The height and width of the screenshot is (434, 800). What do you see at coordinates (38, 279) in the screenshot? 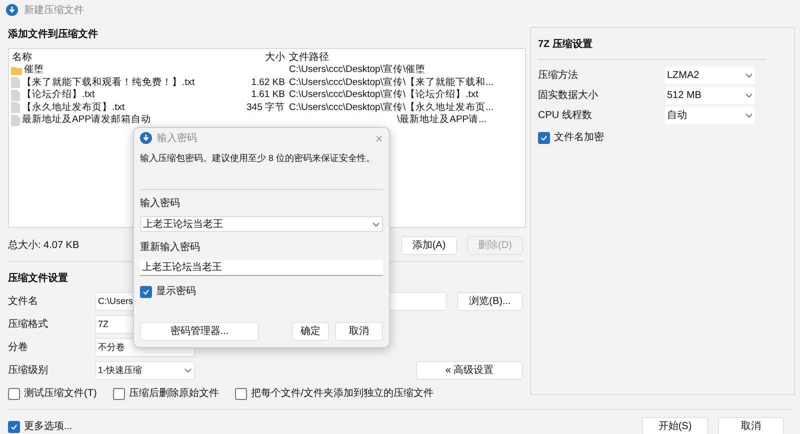
I see `section-heading: 压缩文件设置` at bounding box center [38, 279].